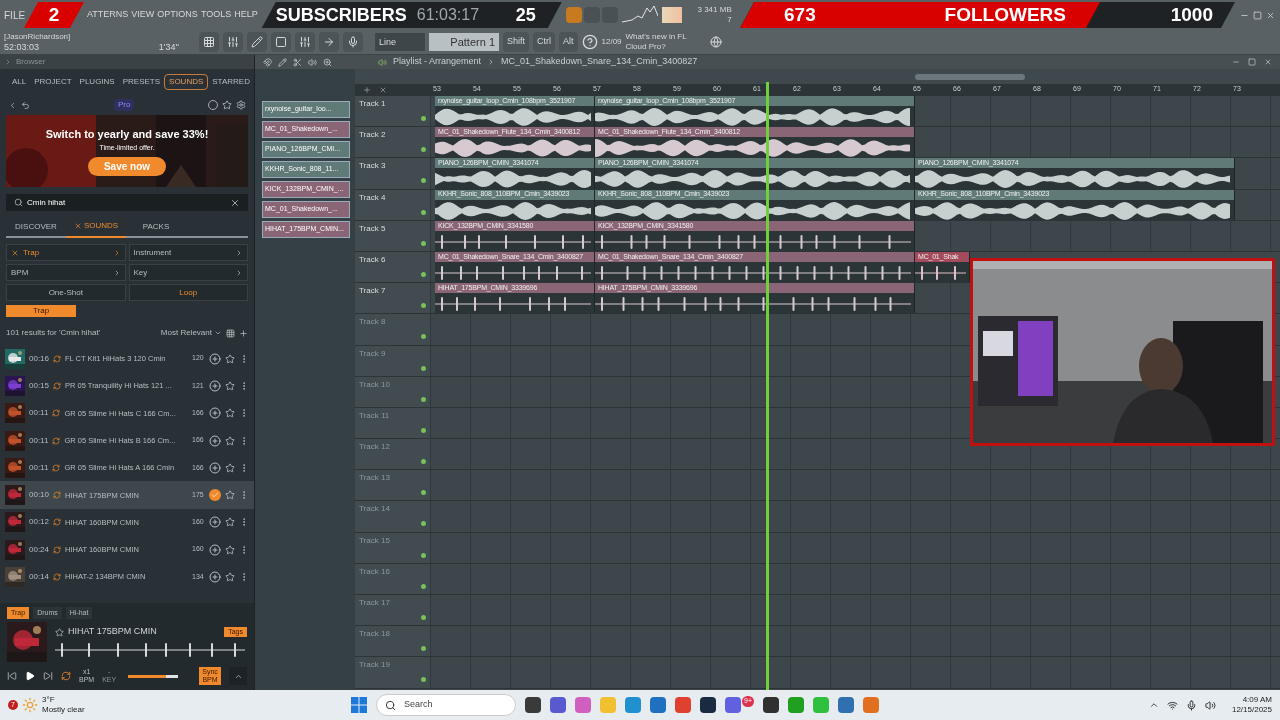 The height and width of the screenshot is (720, 1280). What do you see at coordinates (372, 353) in the screenshot?
I see `track-name: Track 9` at bounding box center [372, 353].